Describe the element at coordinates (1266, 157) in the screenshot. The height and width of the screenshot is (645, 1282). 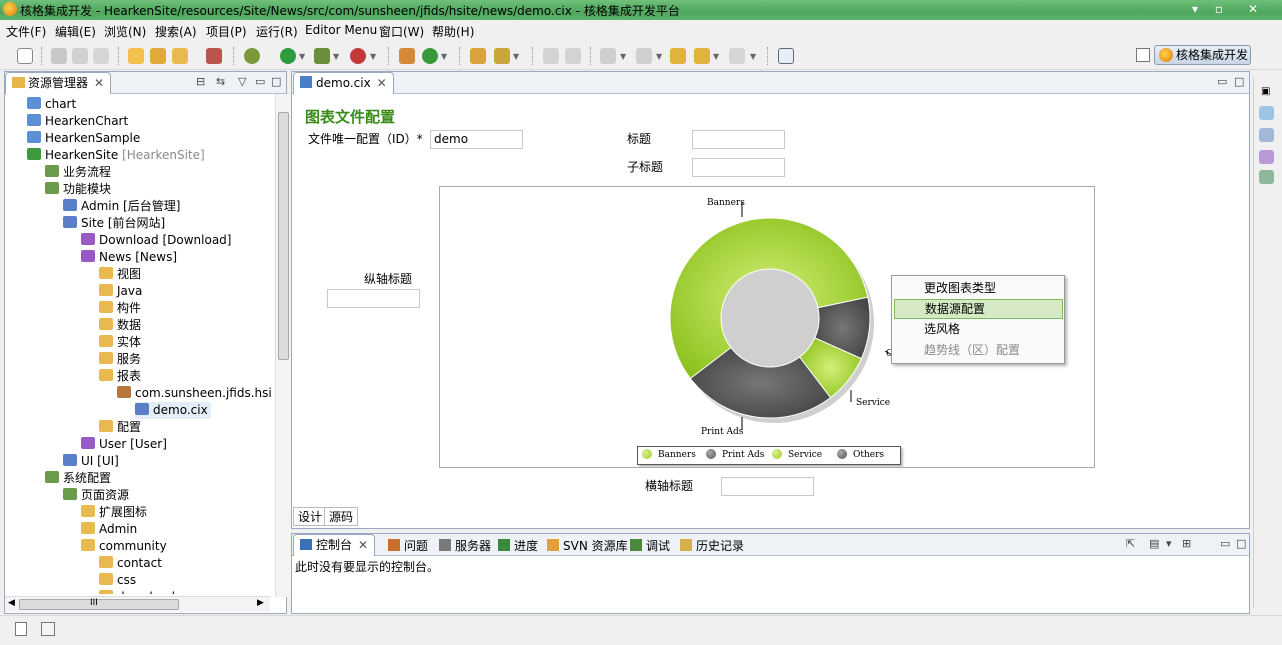
I see `components-icon` at that location.